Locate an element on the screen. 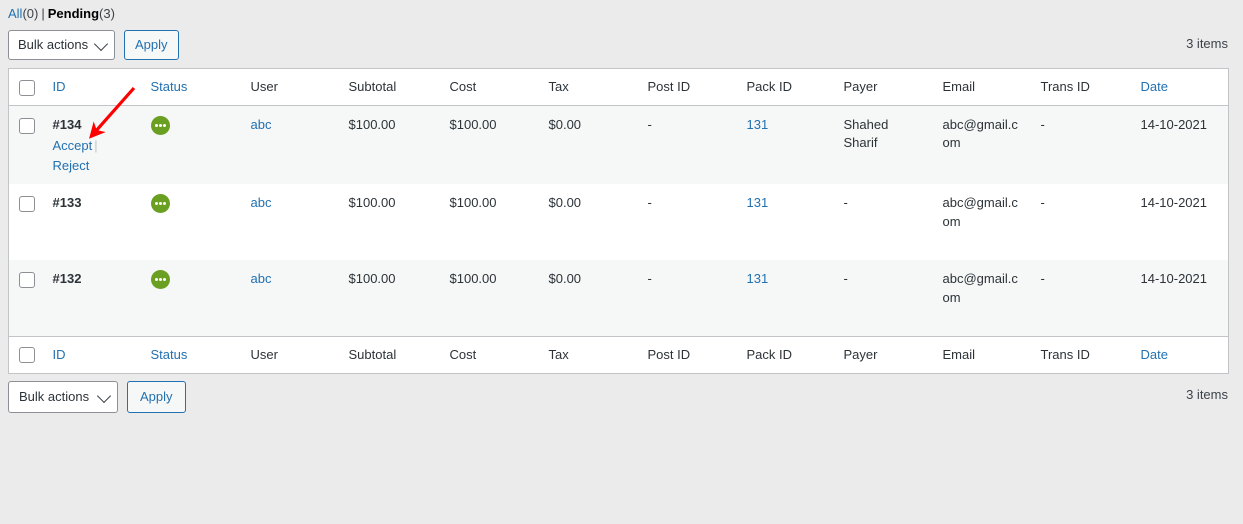  row-id-cell: #133 is located at coordinates (92, 222).